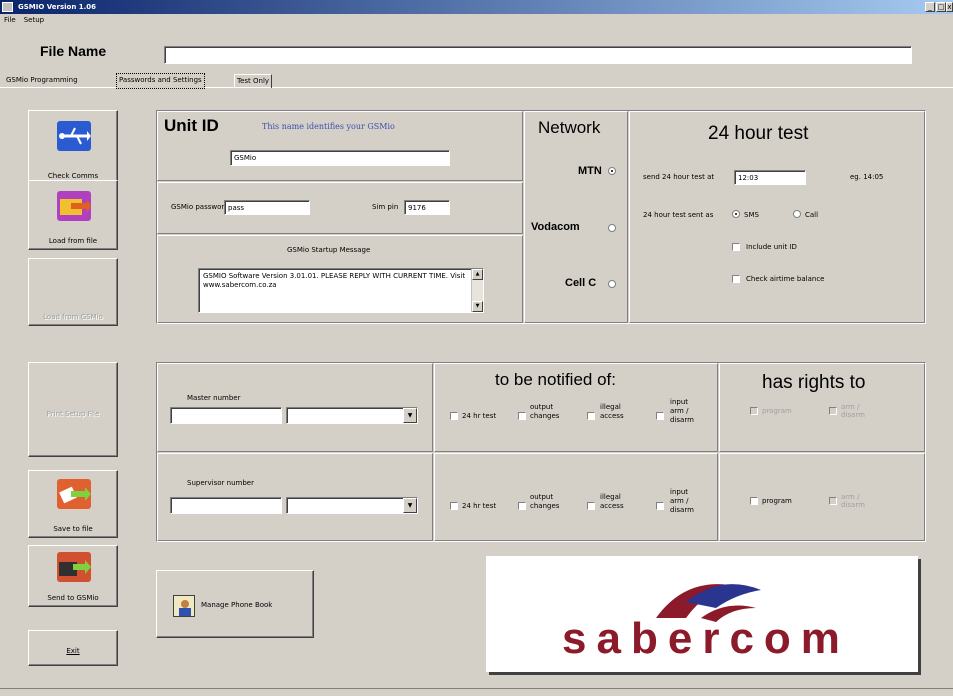 The height and width of the screenshot is (696, 953). I want to click on time-example: eg. 14:05, so click(867, 177).